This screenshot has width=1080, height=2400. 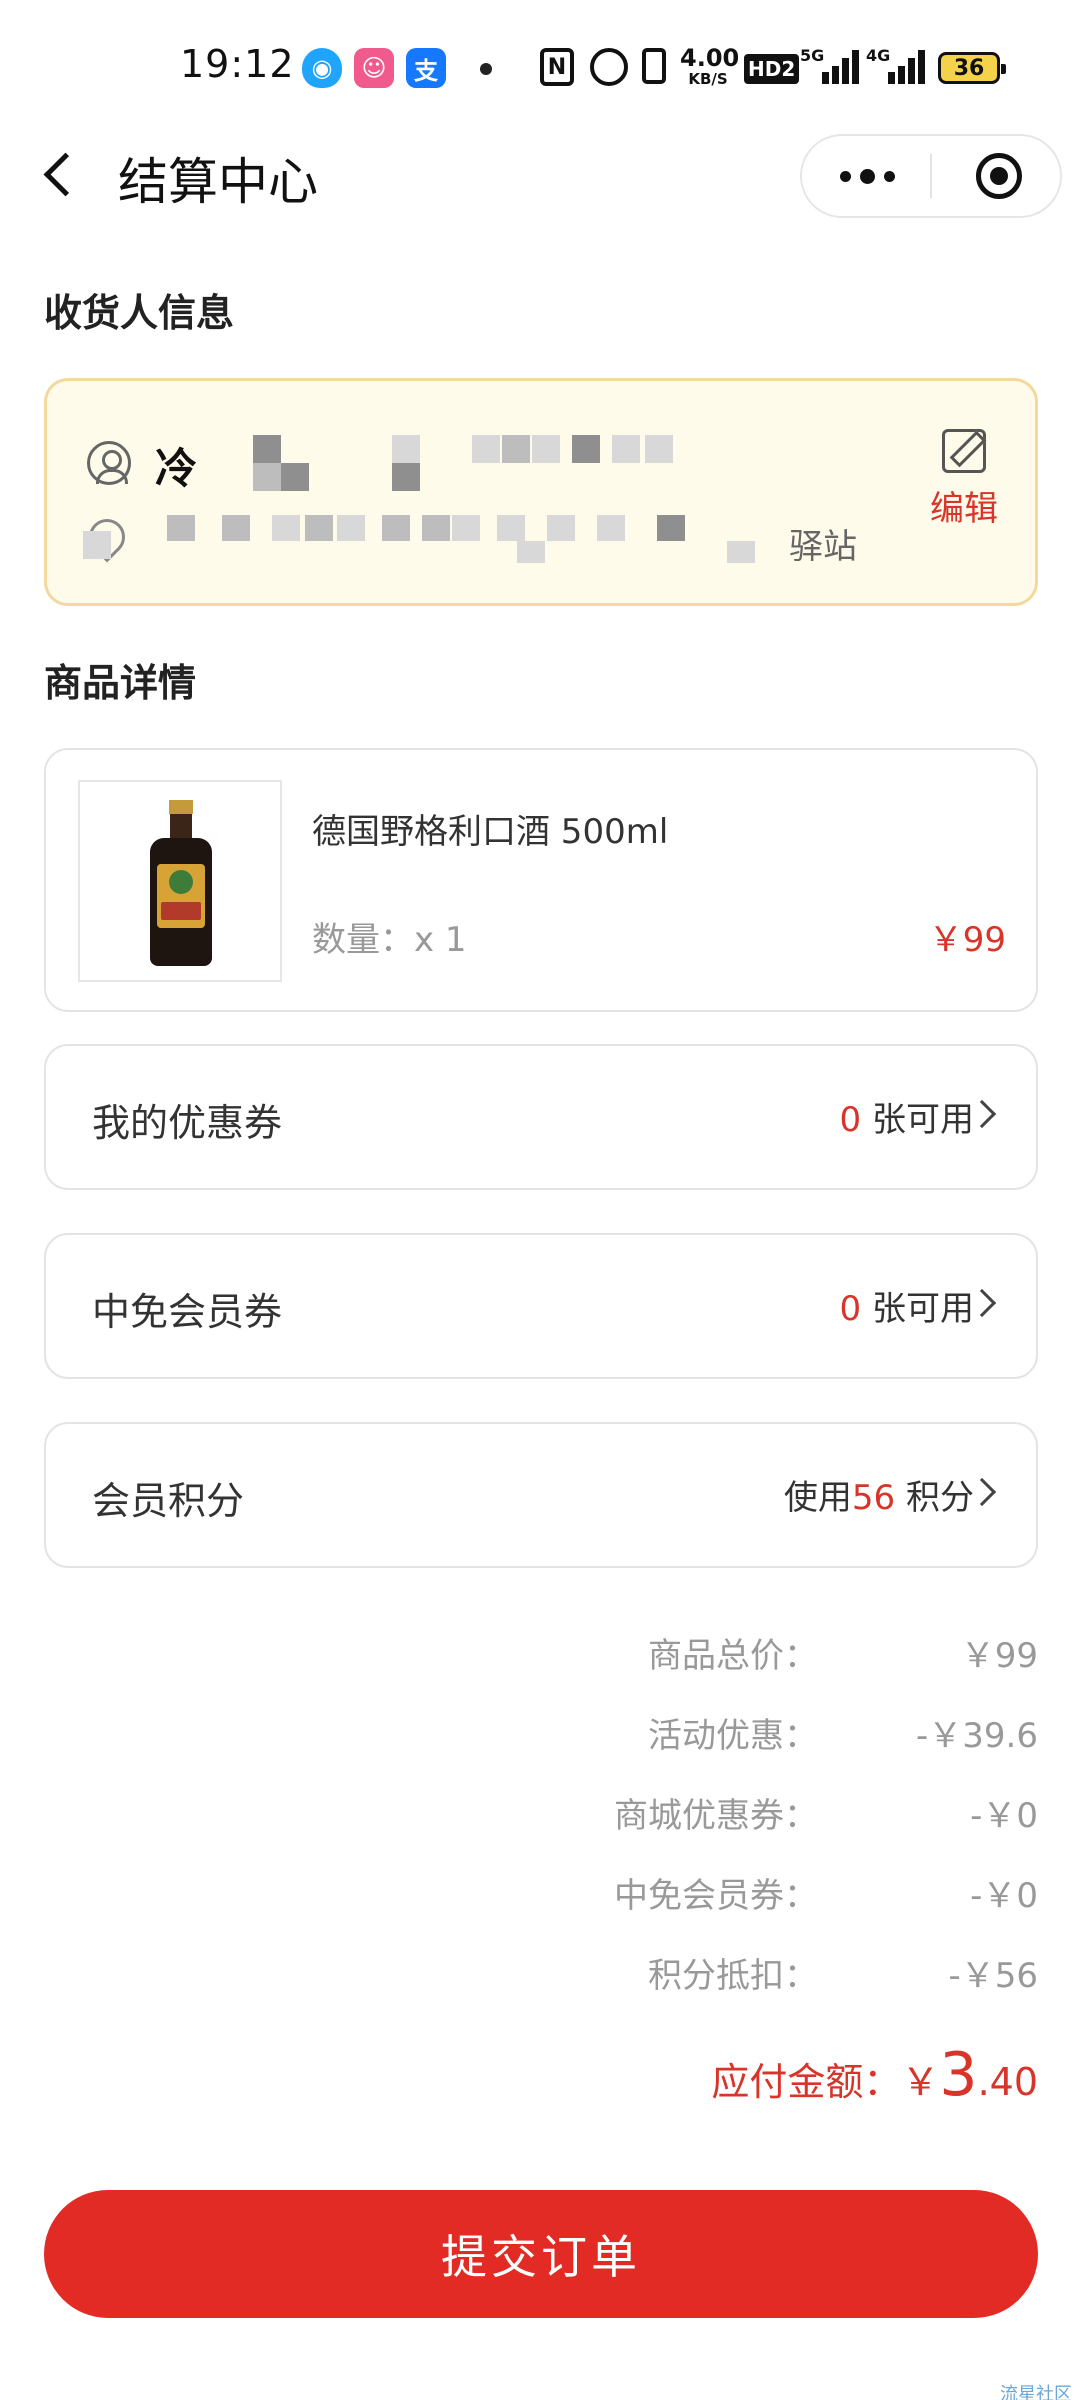 I want to click on edit-label: 编辑, so click(x=964, y=509).